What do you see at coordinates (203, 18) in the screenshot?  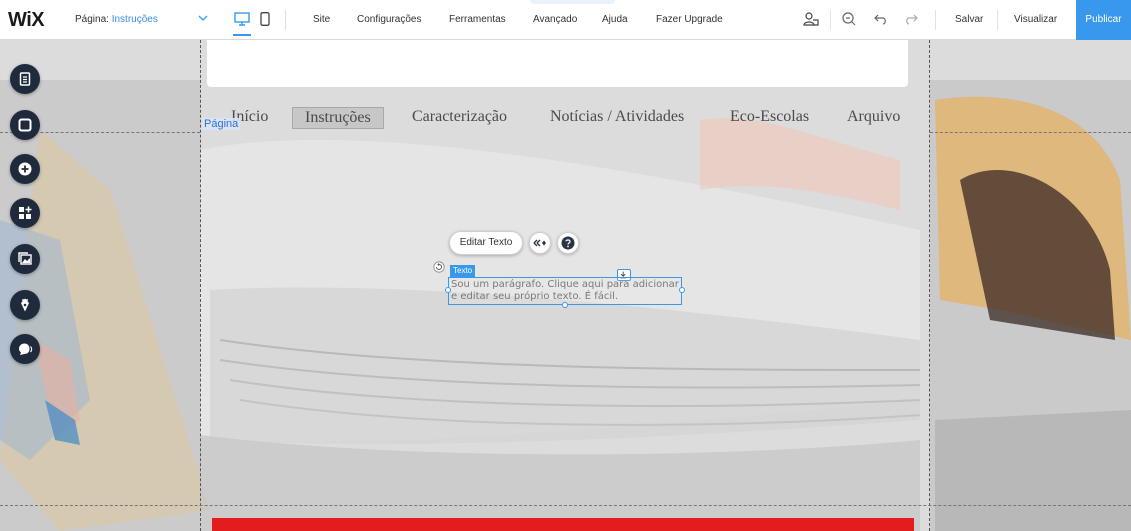 I see `chevron-down-icon` at bounding box center [203, 18].